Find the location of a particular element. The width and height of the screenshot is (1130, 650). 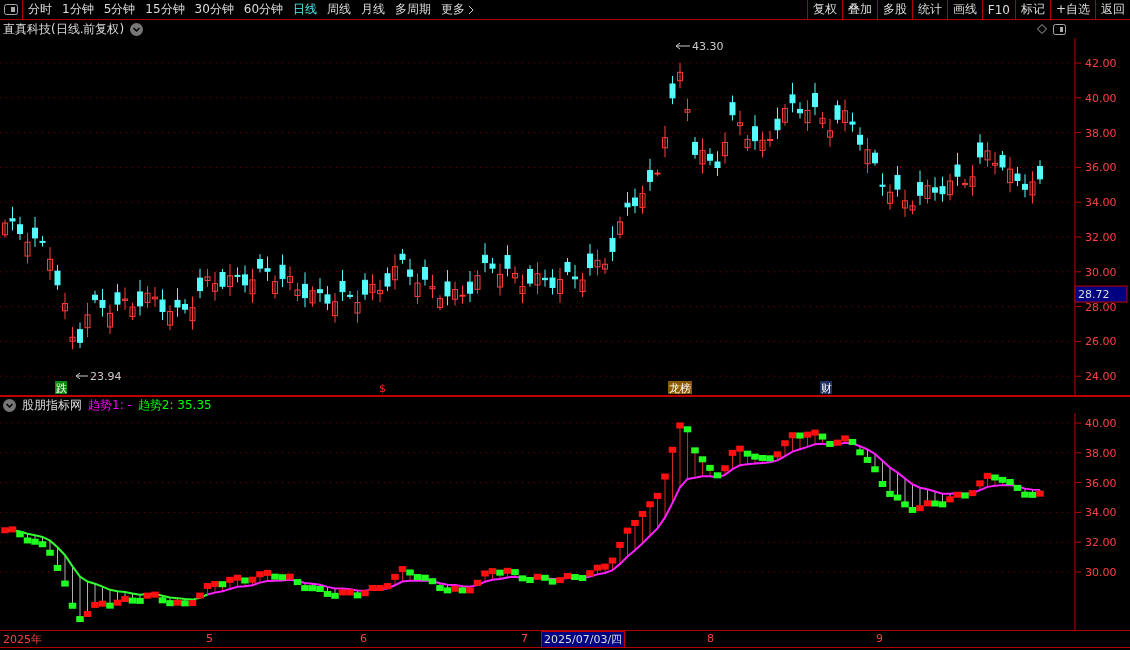

legend-value: 趋势1: - is located at coordinates (110, 405).